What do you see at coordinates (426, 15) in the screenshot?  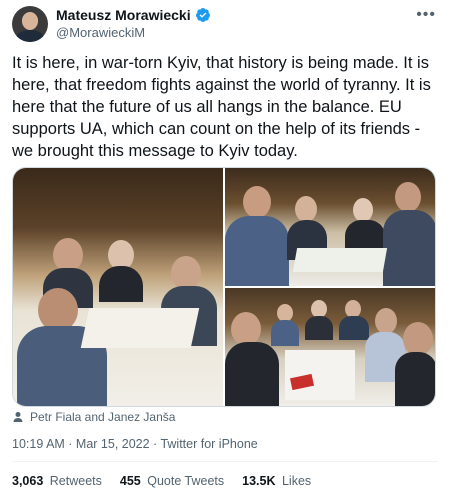 I see `more-options-icon: •••` at bounding box center [426, 15].